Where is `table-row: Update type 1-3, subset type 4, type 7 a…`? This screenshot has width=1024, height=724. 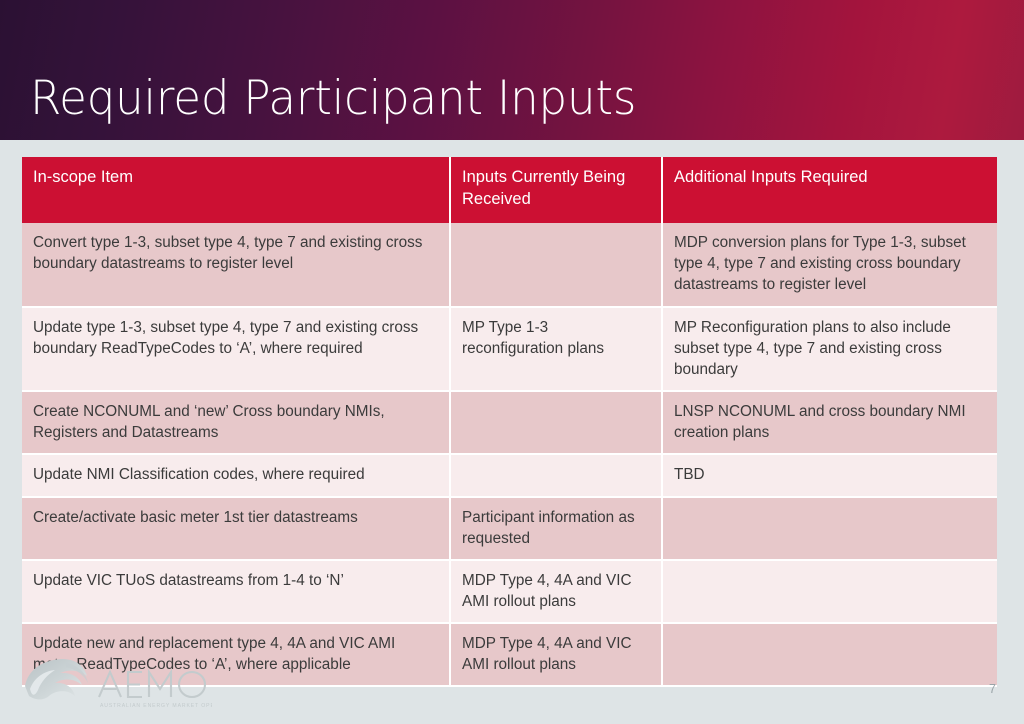 table-row: Update type 1-3, subset type 4, type 7 a… is located at coordinates (509, 349).